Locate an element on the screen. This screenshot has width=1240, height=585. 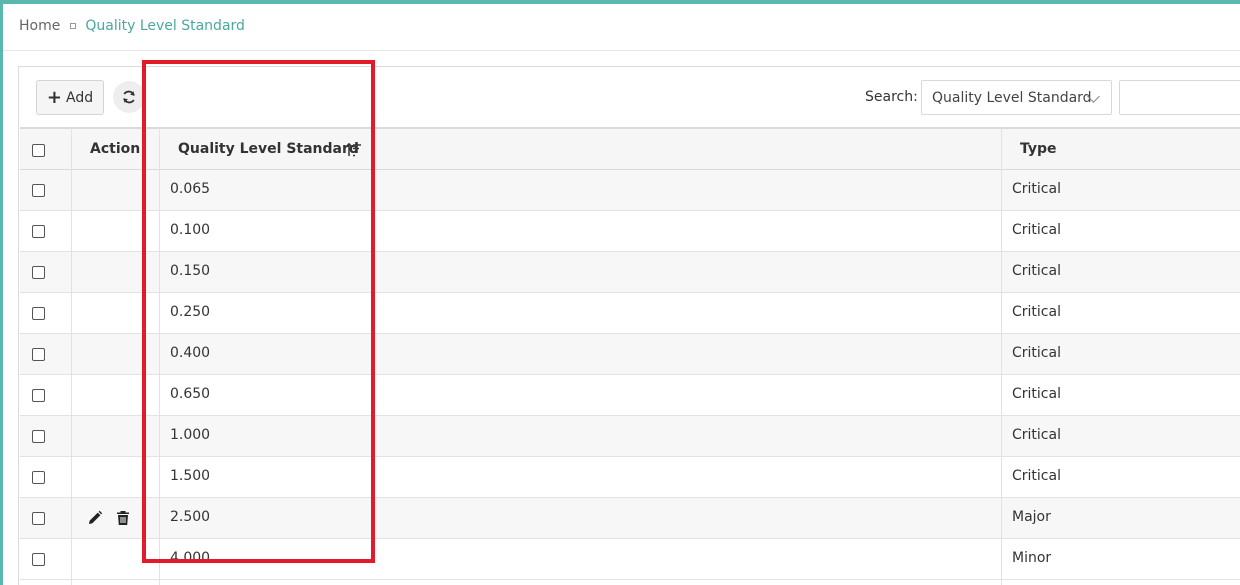
column-header-type: Type is located at coordinates (1038, 149).